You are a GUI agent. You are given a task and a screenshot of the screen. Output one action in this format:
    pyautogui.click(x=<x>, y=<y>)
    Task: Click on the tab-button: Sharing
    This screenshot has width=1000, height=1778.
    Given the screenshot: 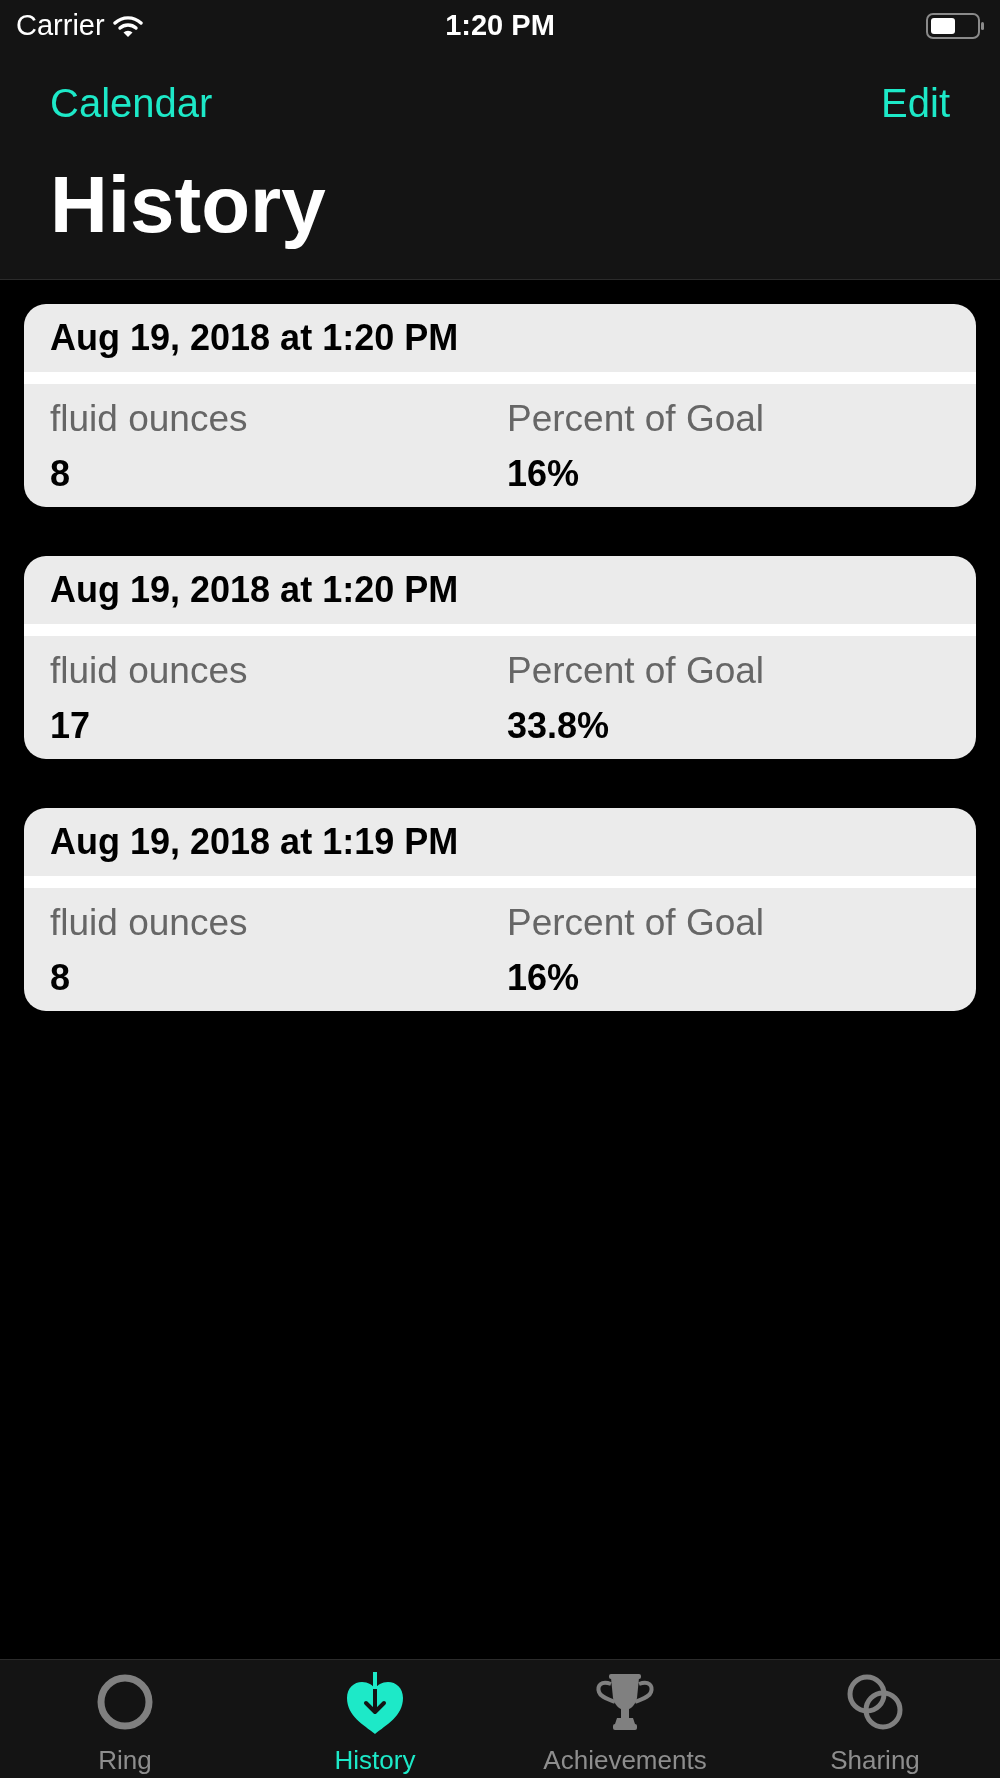 What is the action you would take?
    pyautogui.click(x=875, y=1719)
    